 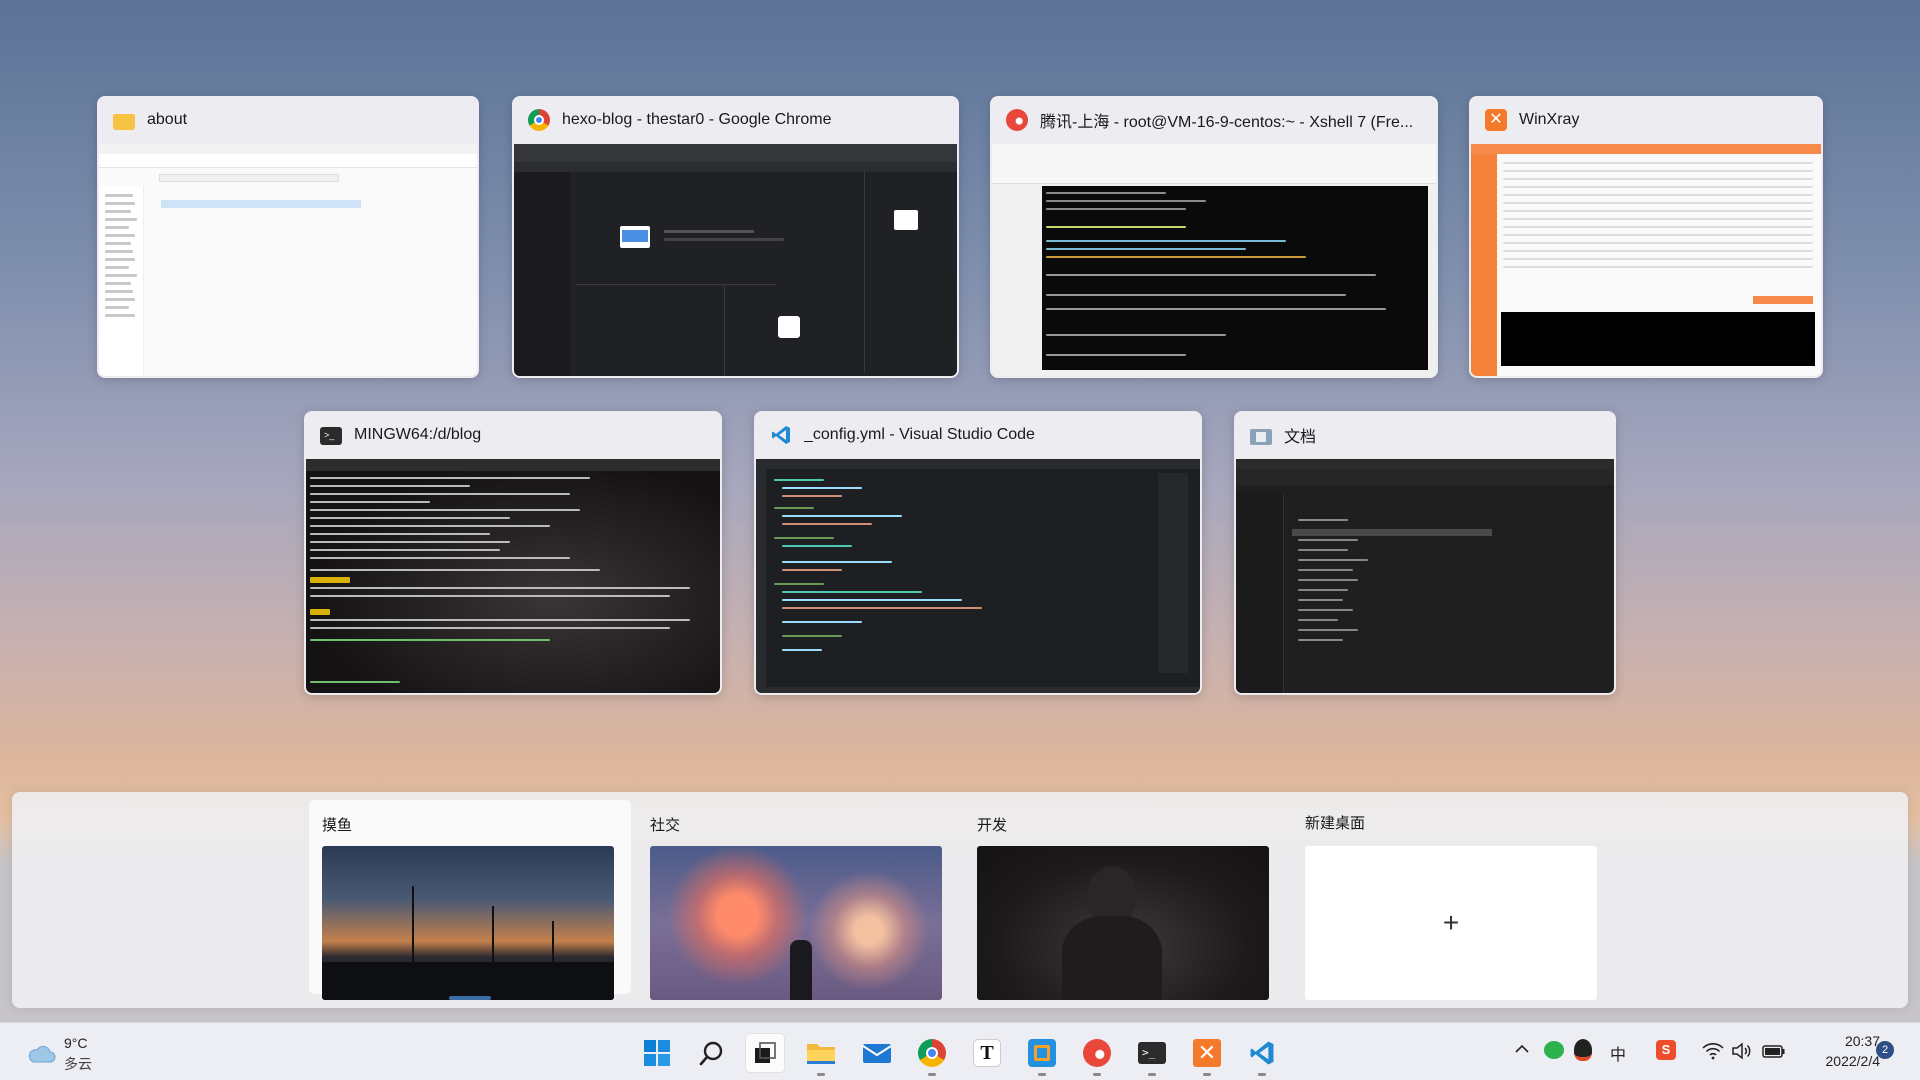 I want to click on active-desktop-indicator, so click(x=470, y=998).